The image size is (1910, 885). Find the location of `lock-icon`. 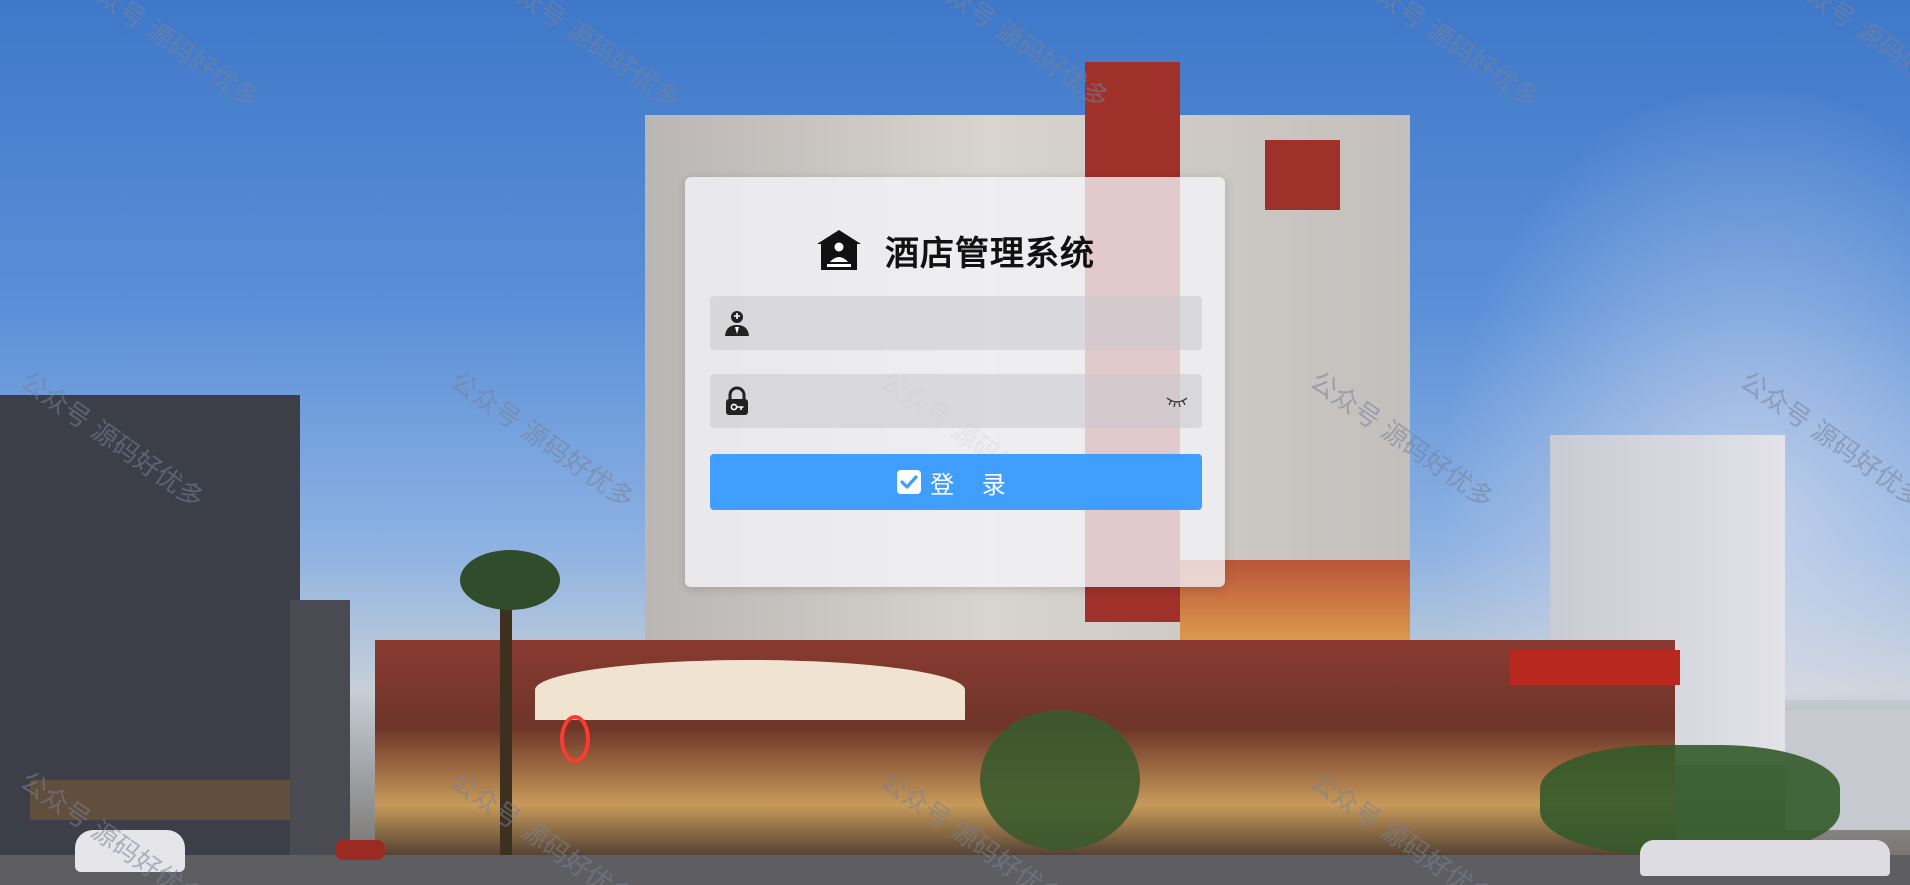

lock-icon is located at coordinates (737, 400).